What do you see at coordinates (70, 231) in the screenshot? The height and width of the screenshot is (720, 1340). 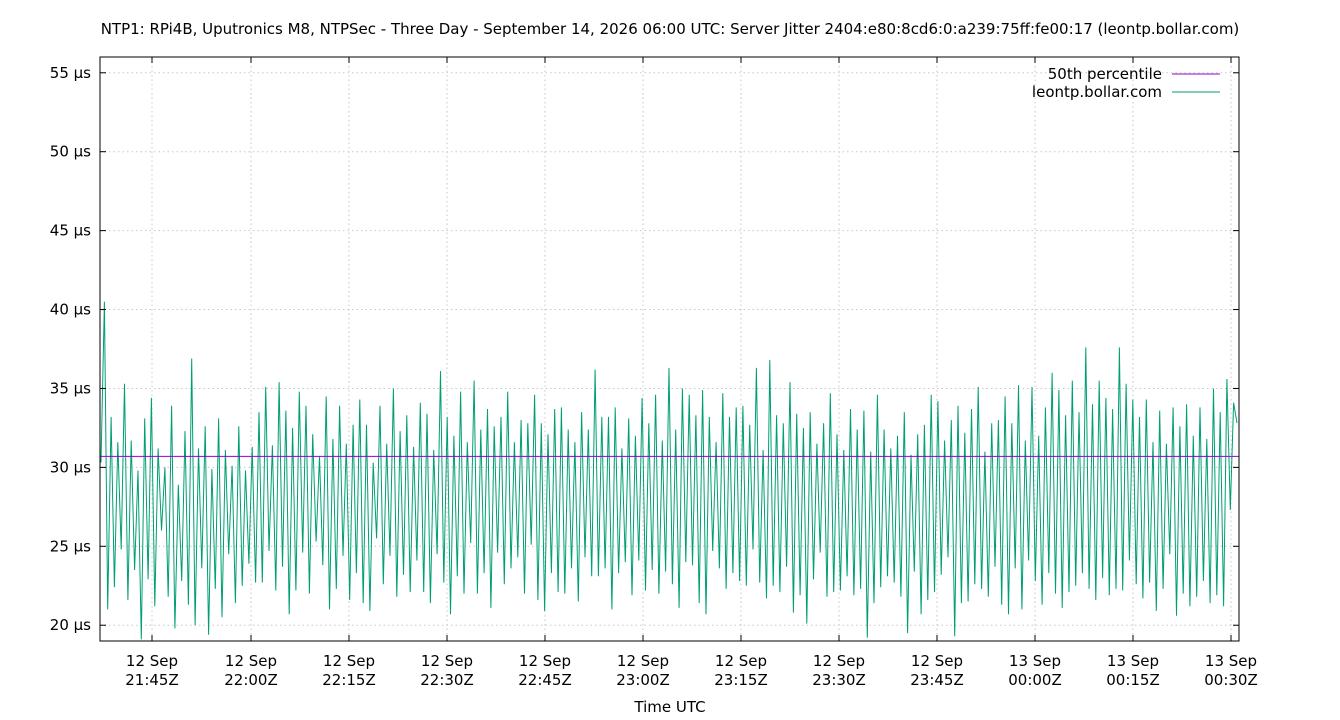 I see `y-tick-label: 45 µs` at bounding box center [70, 231].